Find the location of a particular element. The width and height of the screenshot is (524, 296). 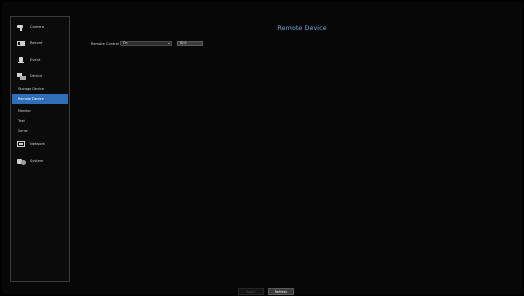

sidebar-item-record: Record is located at coordinates (40, 43).